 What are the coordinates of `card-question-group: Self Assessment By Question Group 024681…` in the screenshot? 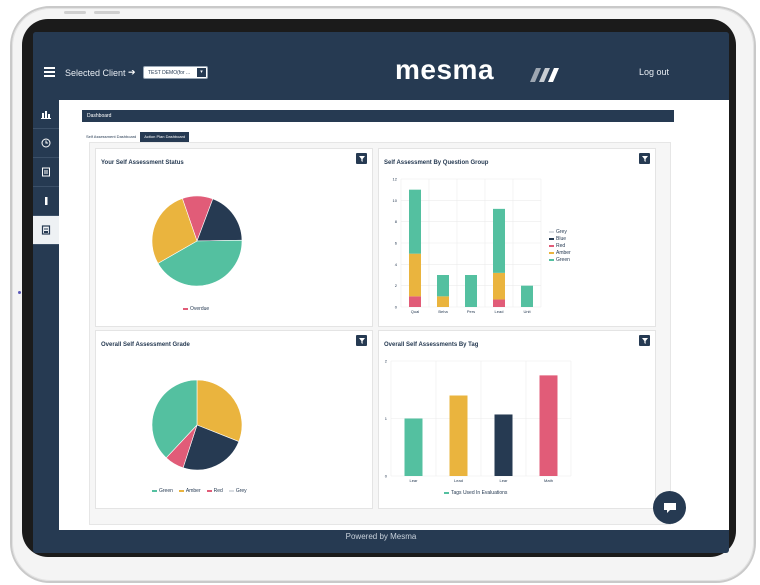 It's located at (517, 237).